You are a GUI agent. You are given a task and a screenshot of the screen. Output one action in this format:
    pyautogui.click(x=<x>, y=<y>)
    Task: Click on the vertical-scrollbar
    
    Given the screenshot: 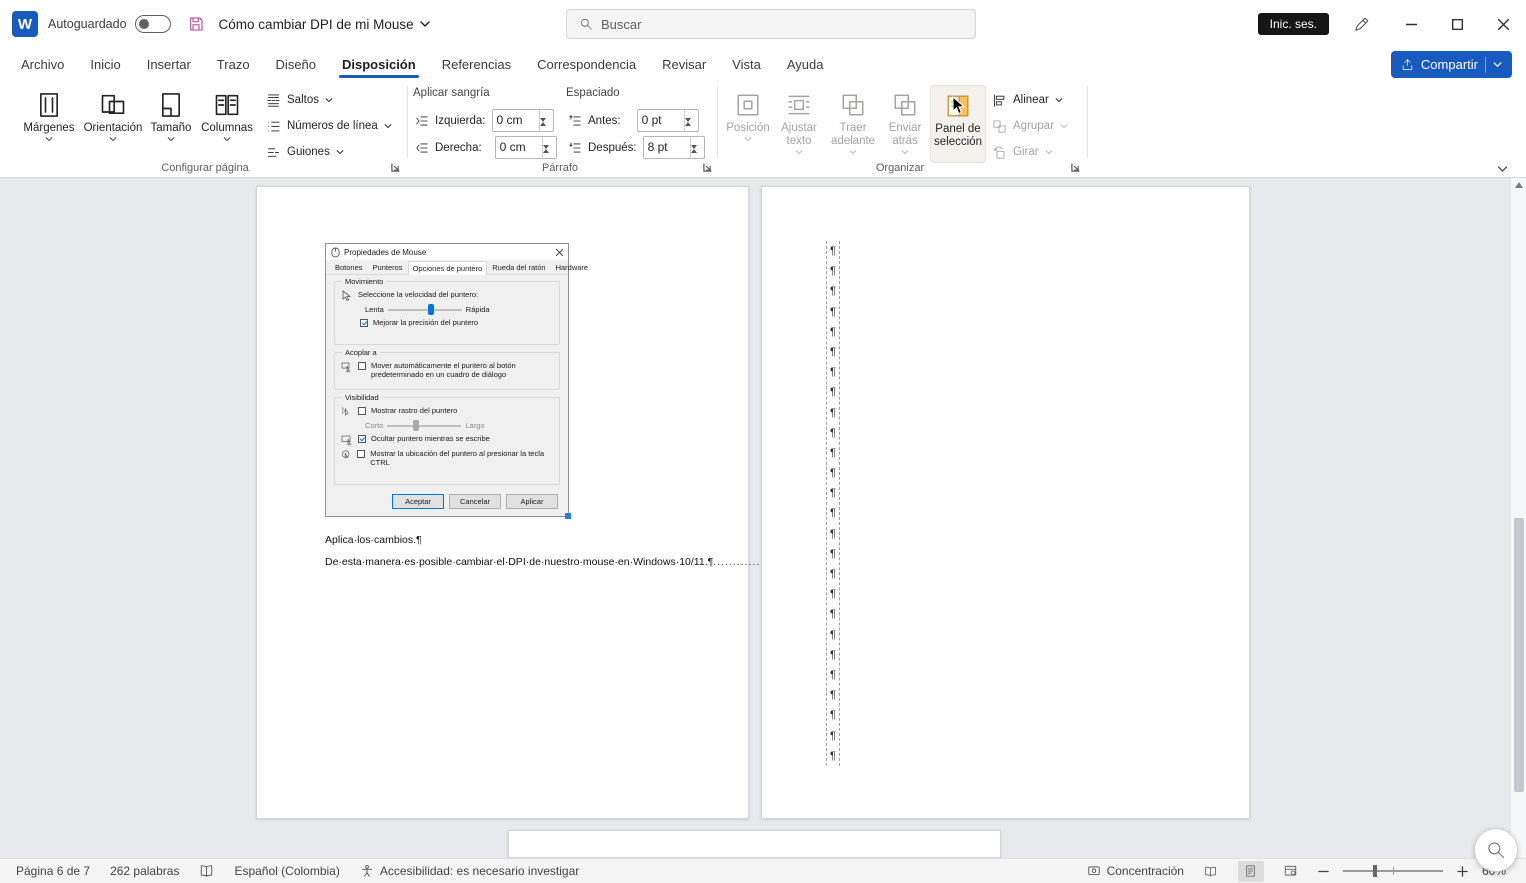 What is the action you would take?
    pyautogui.click(x=1518, y=518)
    